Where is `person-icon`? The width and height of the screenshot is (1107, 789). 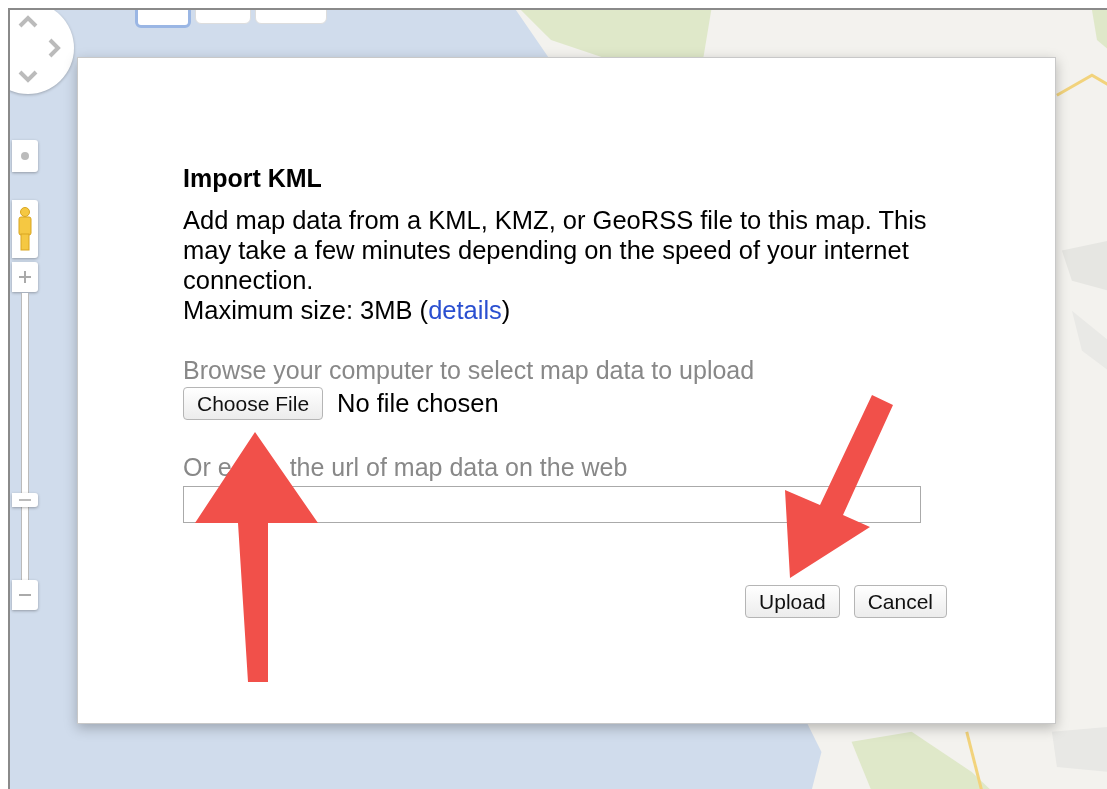
person-icon is located at coordinates (25, 229).